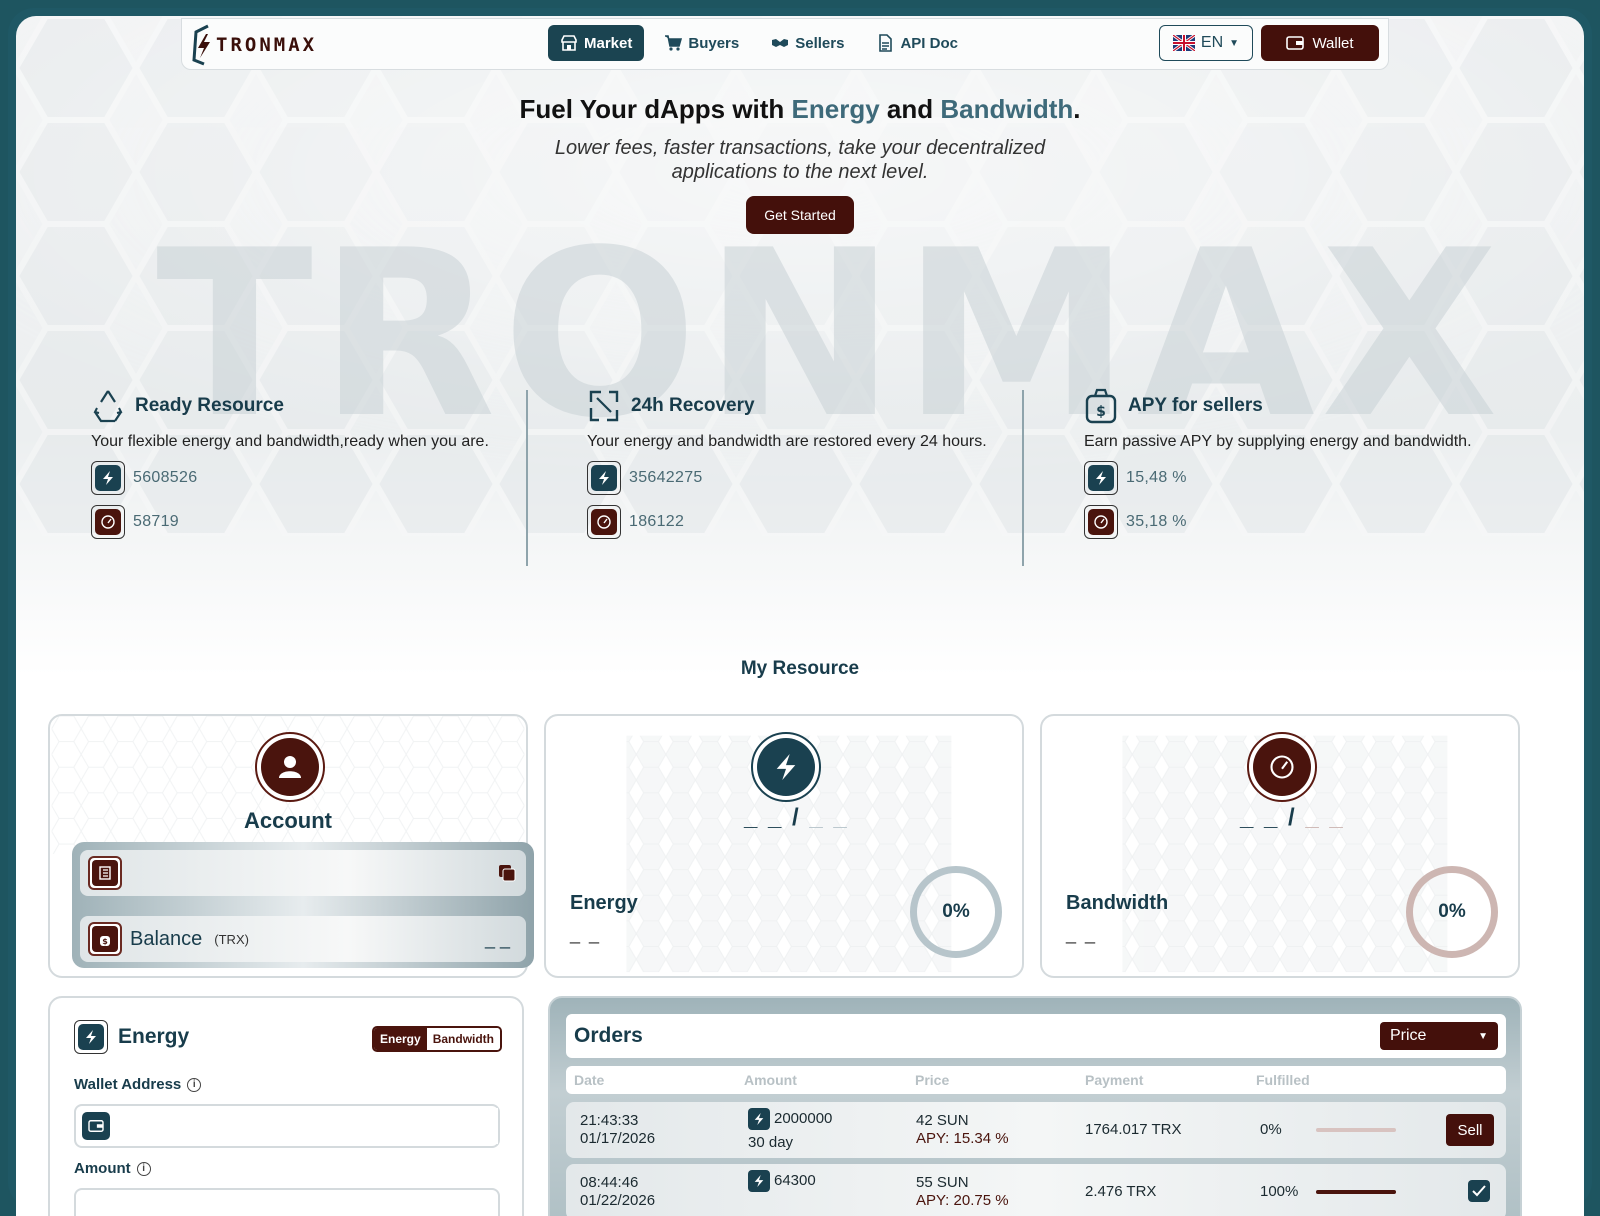 This screenshot has width=1600, height=1216. What do you see at coordinates (288, 820) in the screenshot?
I see `account-label: Account` at bounding box center [288, 820].